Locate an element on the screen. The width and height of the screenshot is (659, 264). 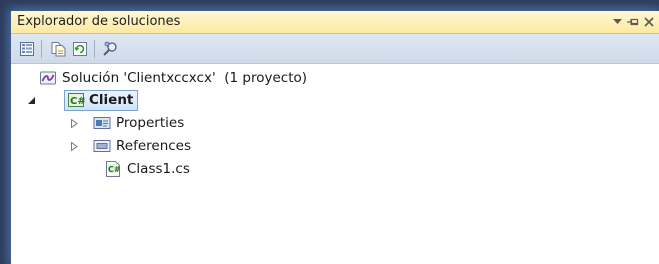
properties-folder-icon is located at coordinates (102, 123).